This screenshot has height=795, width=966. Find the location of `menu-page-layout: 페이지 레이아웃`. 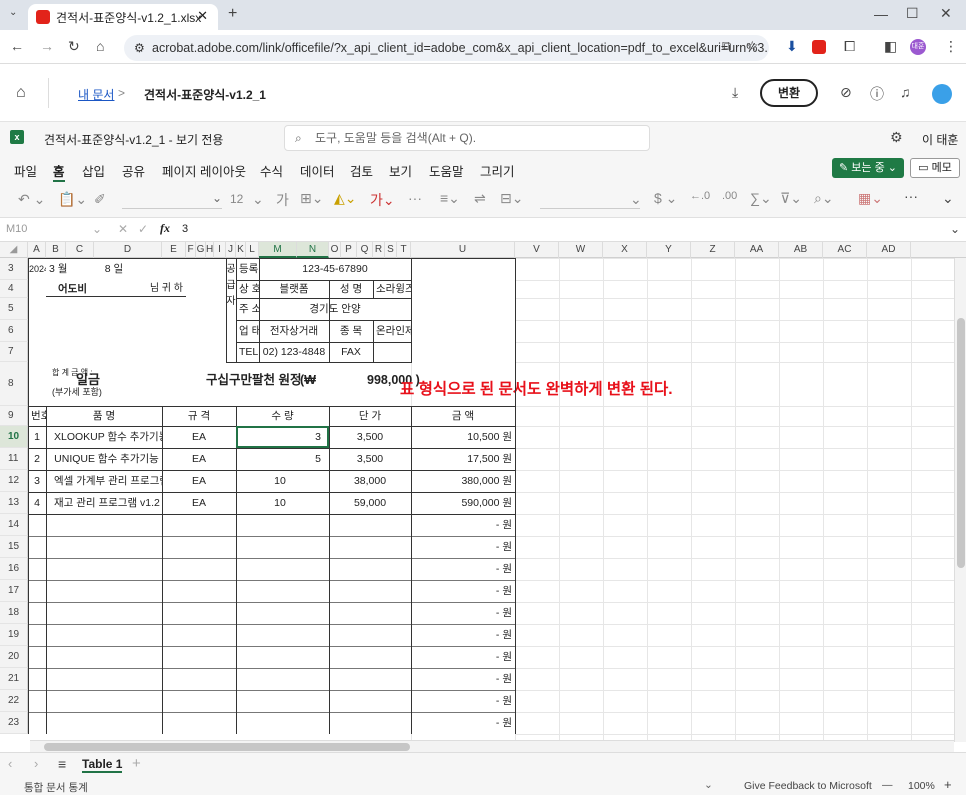

menu-page-layout: 페이지 레이아웃 is located at coordinates (204, 170).